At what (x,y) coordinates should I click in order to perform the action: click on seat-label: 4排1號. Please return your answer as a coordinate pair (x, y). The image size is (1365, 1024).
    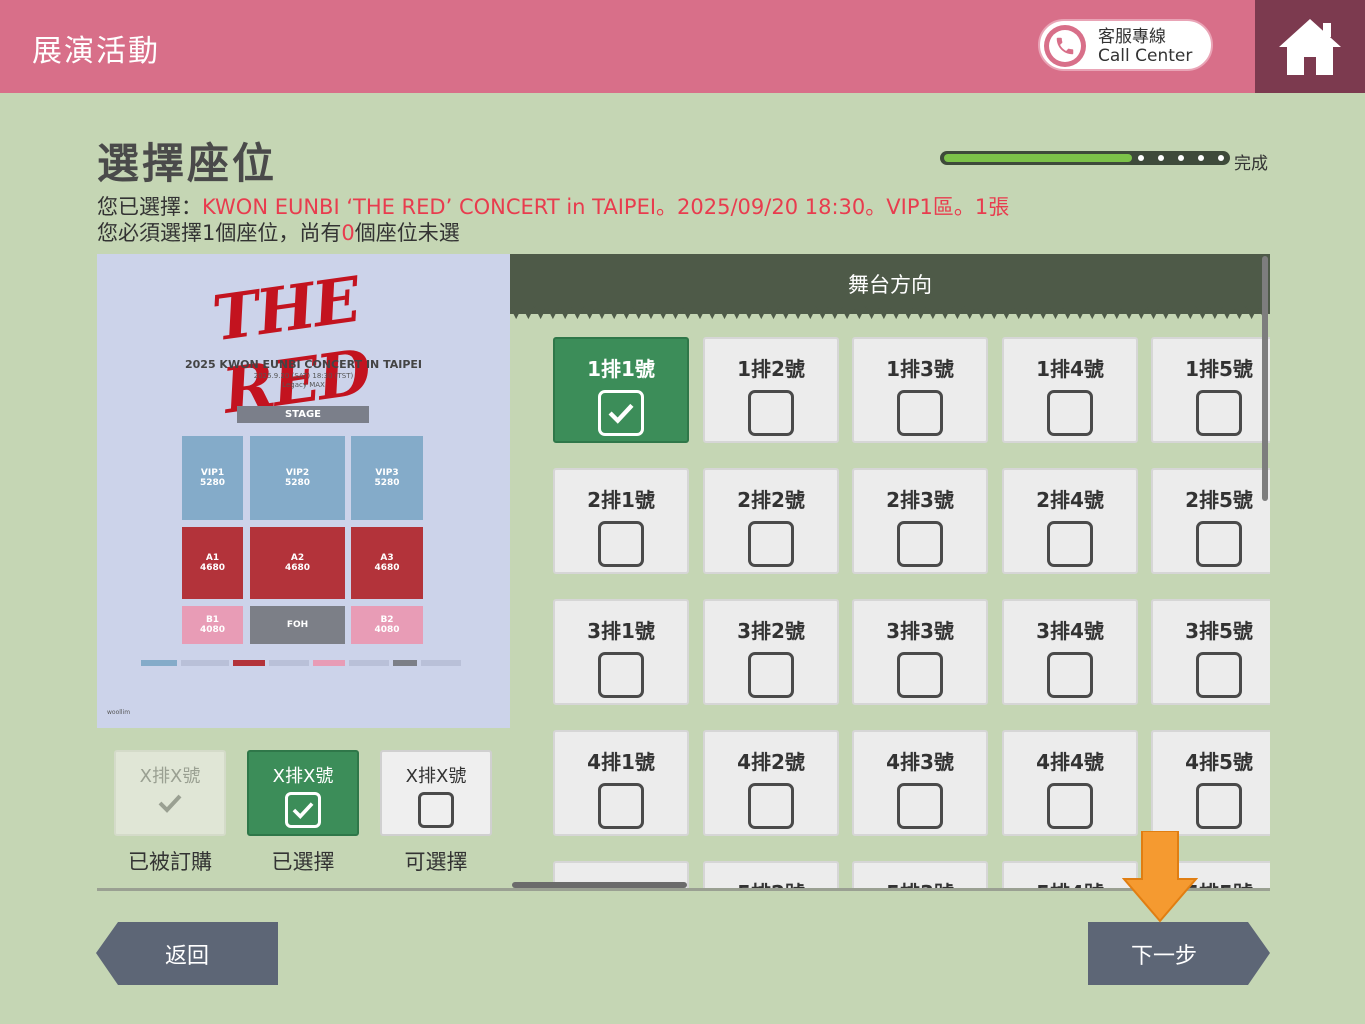
    Looking at the image, I should click on (621, 762).